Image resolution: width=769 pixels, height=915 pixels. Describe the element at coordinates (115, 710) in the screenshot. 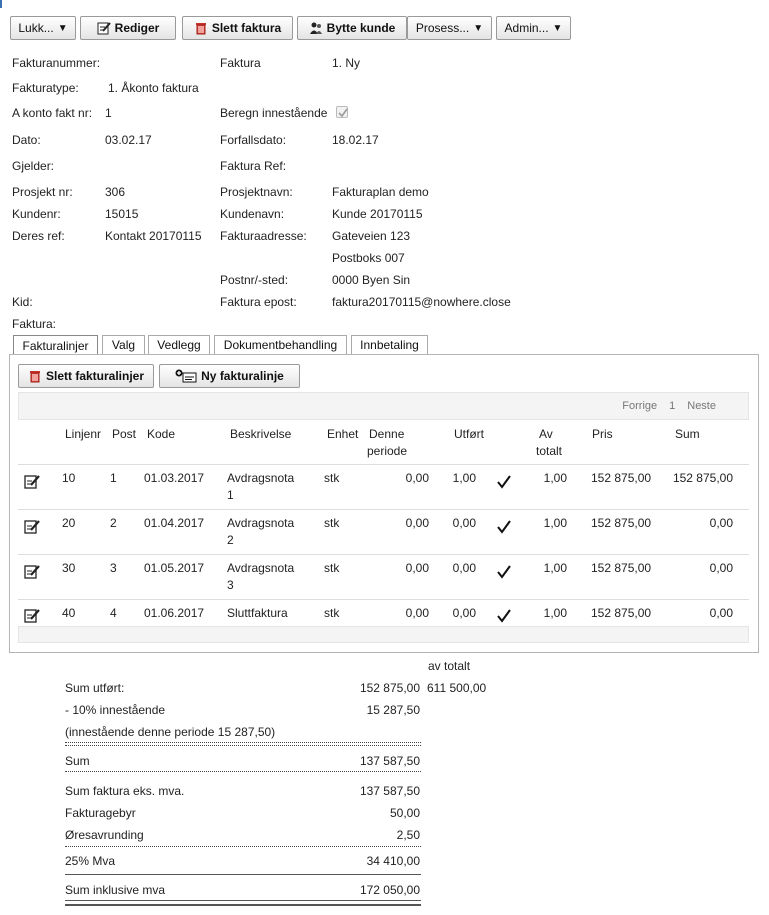

I see `retention-label: - 10% innestående` at that location.